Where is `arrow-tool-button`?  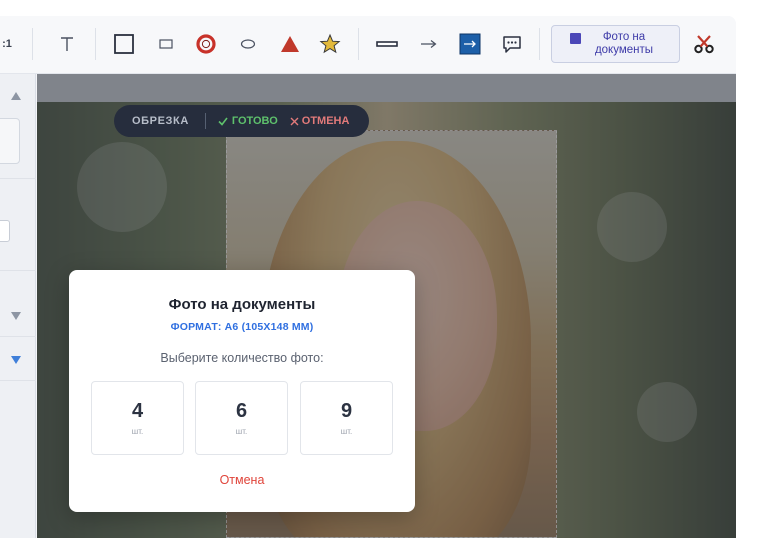
arrow-tool-button is located at coordinates (429, 44).